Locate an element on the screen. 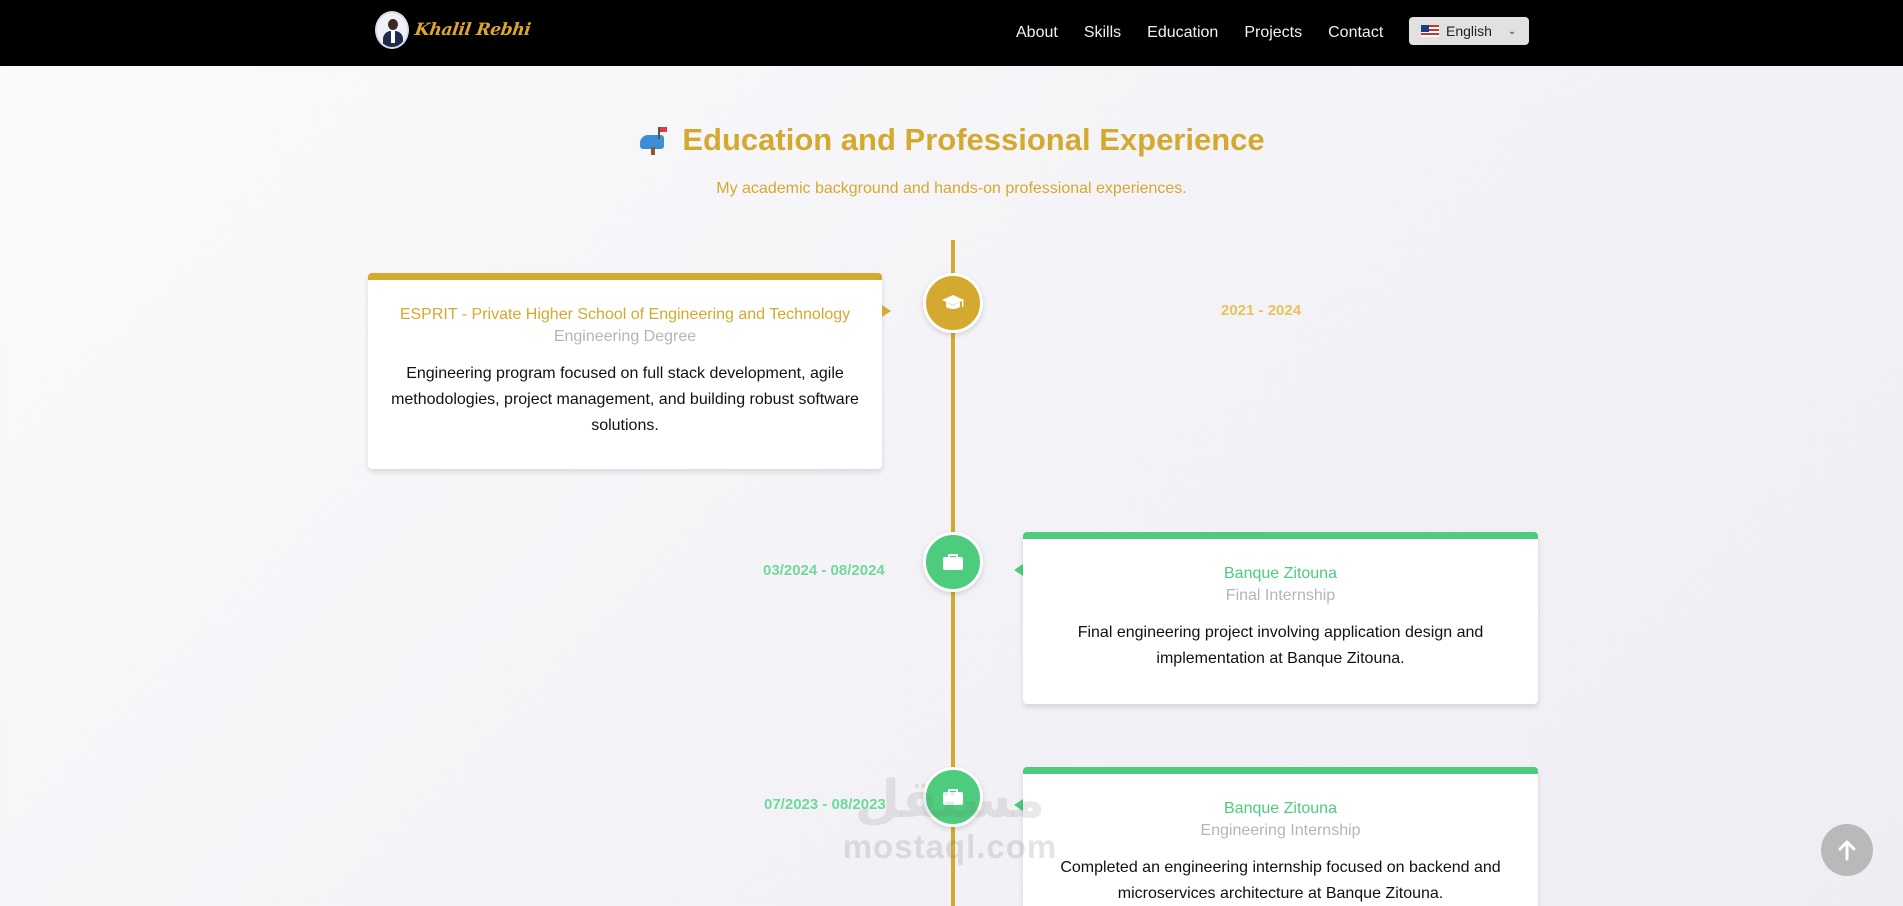 The width and height of the screenshot is (1903, 906). chevron-down-icon: ⌄ is located at coordinates (1512, 31).